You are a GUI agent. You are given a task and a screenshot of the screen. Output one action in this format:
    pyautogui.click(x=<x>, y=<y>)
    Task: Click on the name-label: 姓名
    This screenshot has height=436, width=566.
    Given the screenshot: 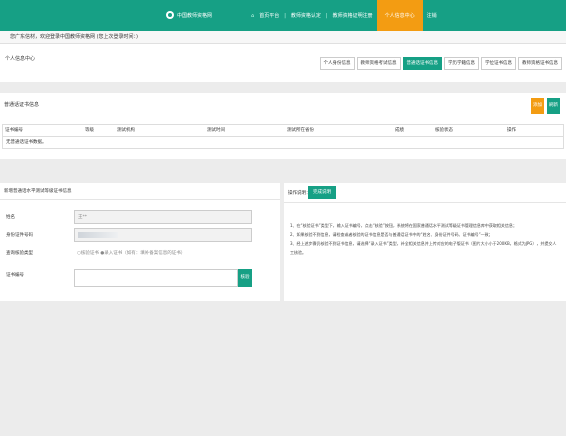 What is the action you would take?
    pyautogui.click(x=10, y=217)
    